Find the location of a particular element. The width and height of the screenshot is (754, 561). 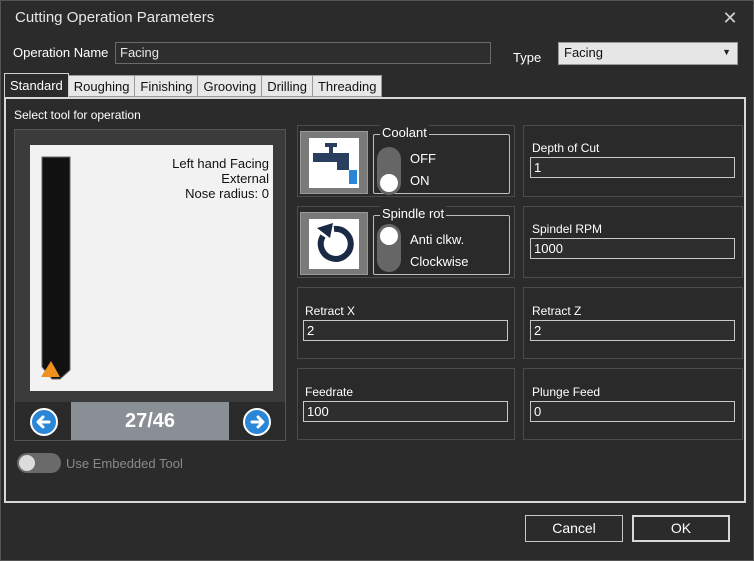

spindle-option-anticlockwise: Anti clkw. is located at coordinates (437, 239).